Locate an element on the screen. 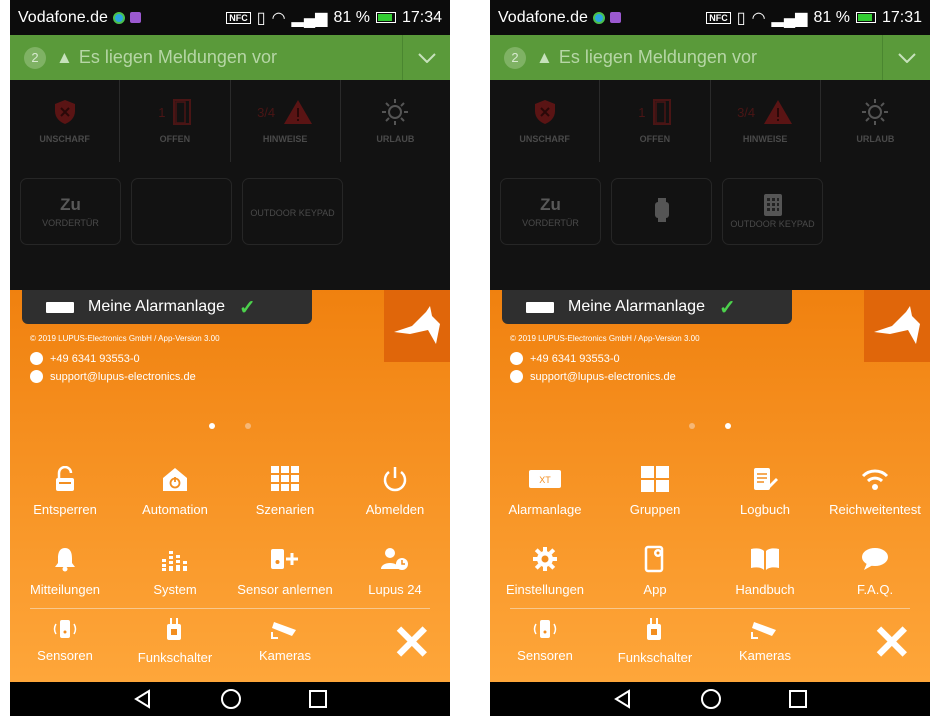  menu-label: Logbuch is located at coordinates (765, 509).